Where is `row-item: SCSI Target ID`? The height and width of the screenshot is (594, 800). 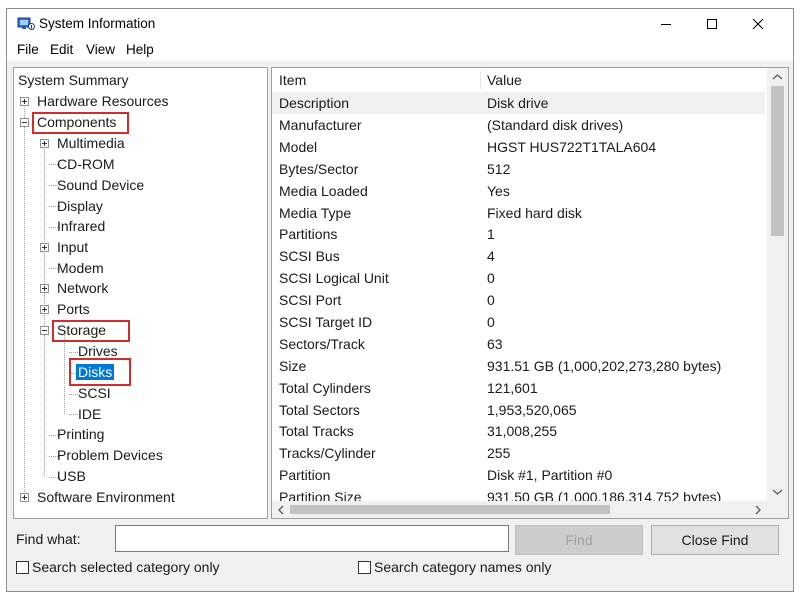
row-item: SCSI Target ID is located at coordinates (326, 322).